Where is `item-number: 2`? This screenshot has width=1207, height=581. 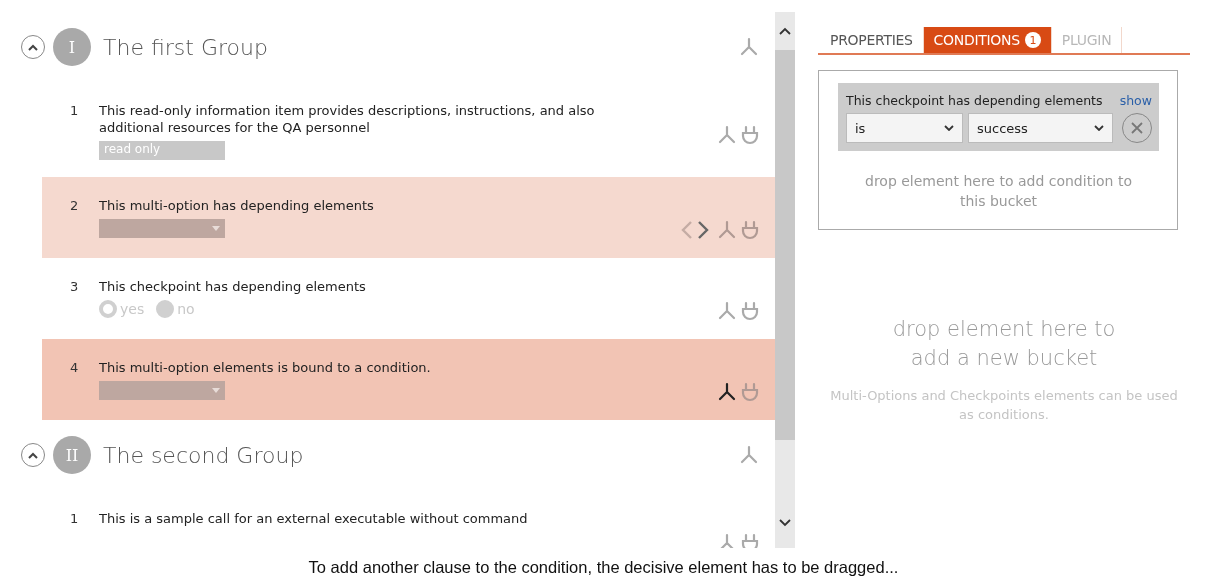 item-number: 2 is located at coordinates (75, 206).